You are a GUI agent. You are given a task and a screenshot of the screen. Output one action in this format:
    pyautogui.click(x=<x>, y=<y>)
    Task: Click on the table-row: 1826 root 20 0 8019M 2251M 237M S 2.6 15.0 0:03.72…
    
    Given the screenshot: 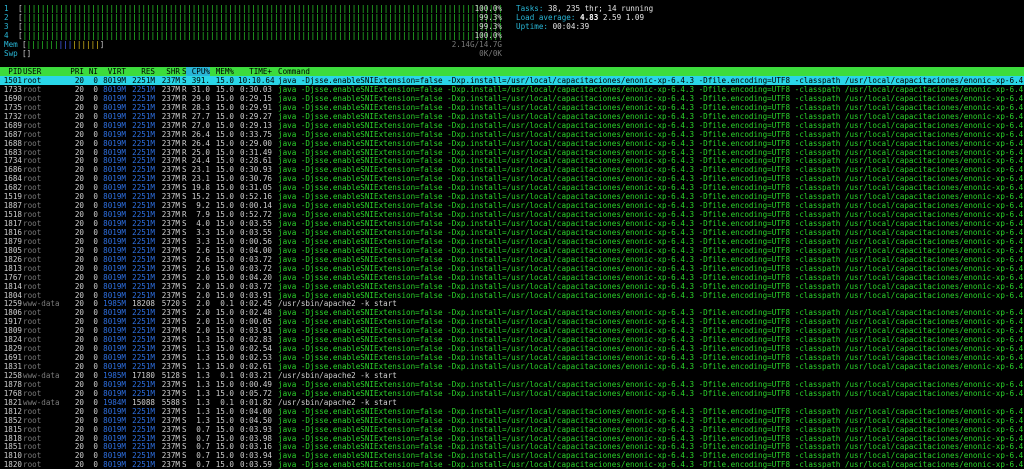 What is the action you would take?
    pyautogui.click(x=512, y=259)
    